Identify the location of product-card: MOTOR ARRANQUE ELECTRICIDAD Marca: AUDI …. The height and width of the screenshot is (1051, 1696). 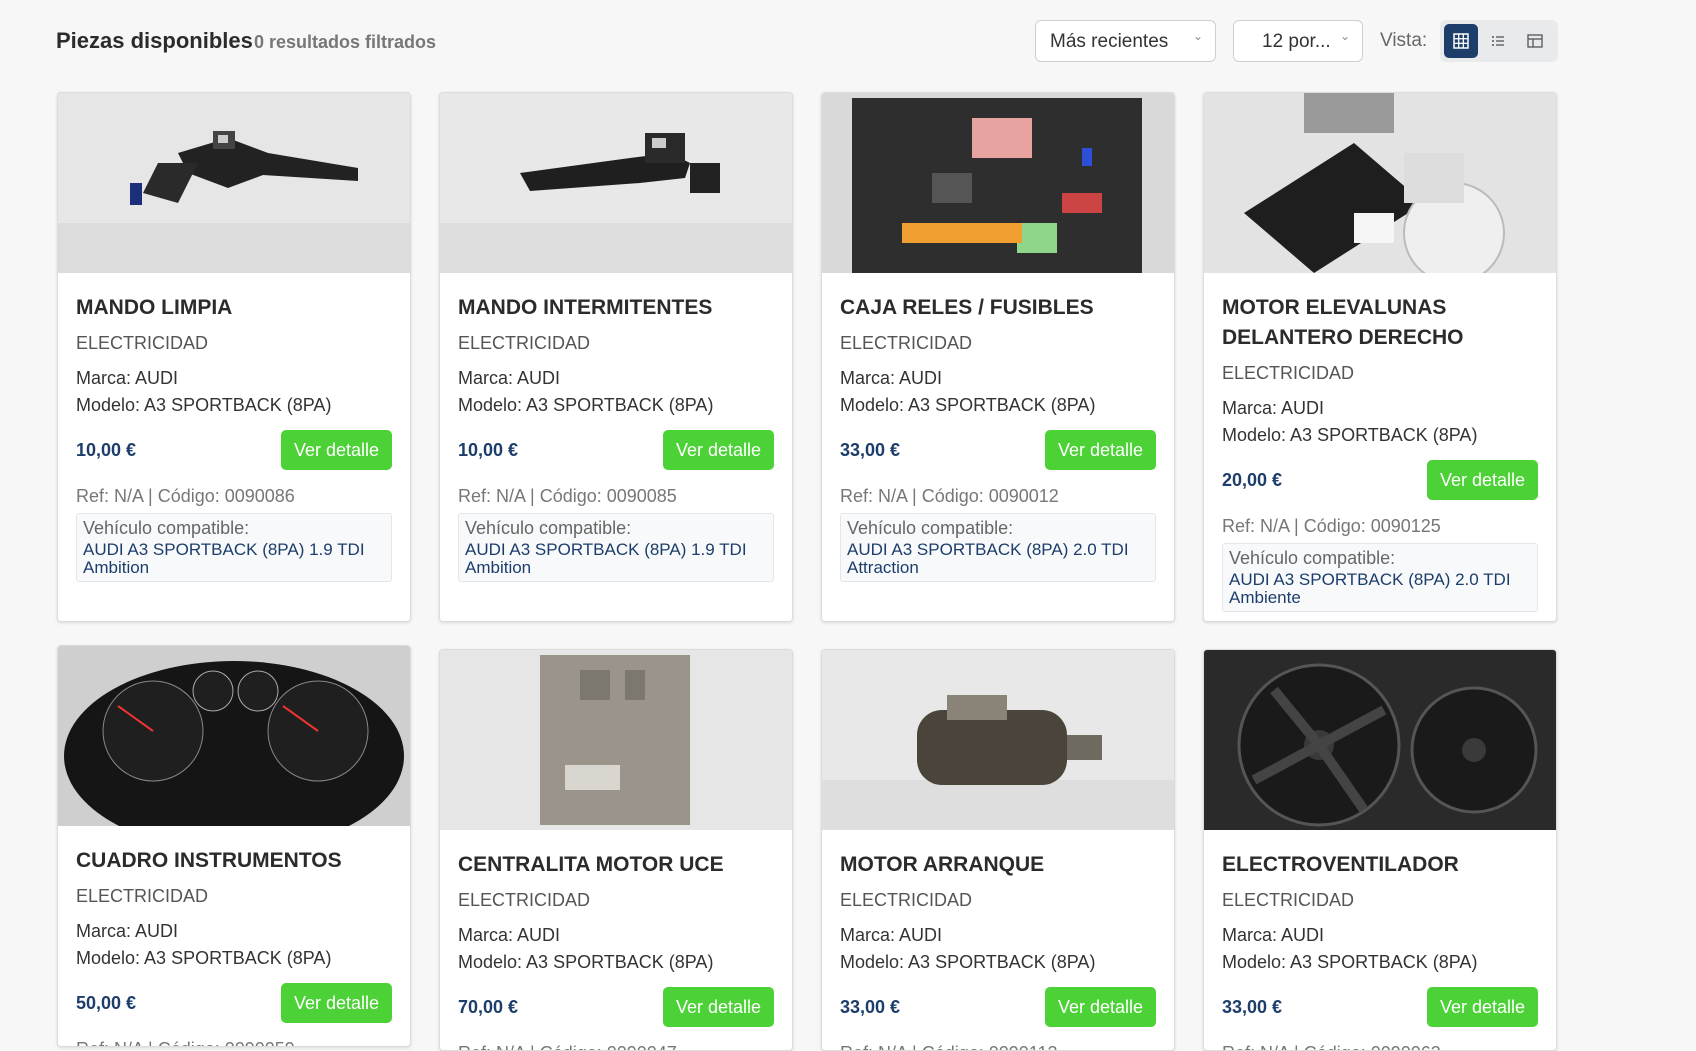
(998, 850).